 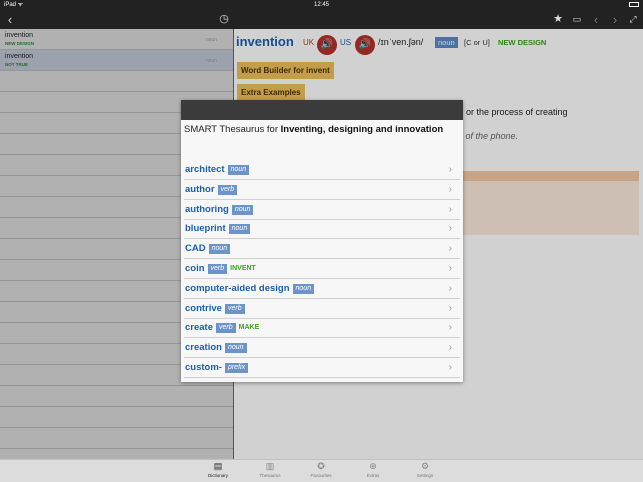 I want to click on status-bar: iPad ᯤ 12:45, so click(x=321, y=5).